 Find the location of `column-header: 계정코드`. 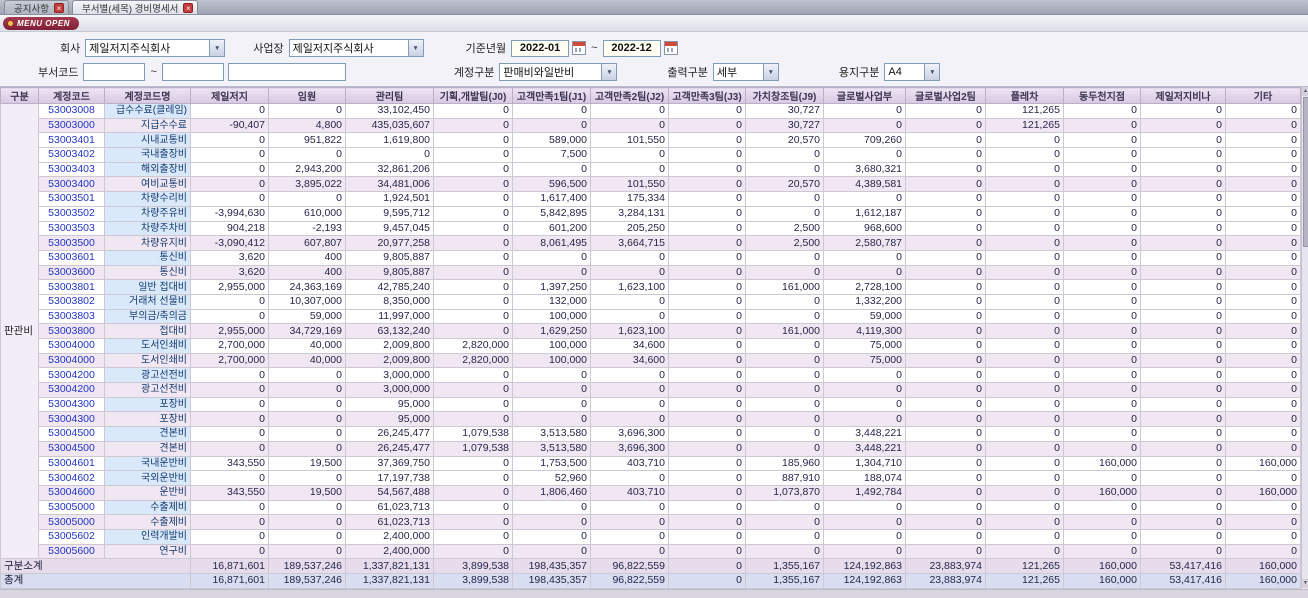

column-header: 계정코드 is located at coordinates (71, 95).